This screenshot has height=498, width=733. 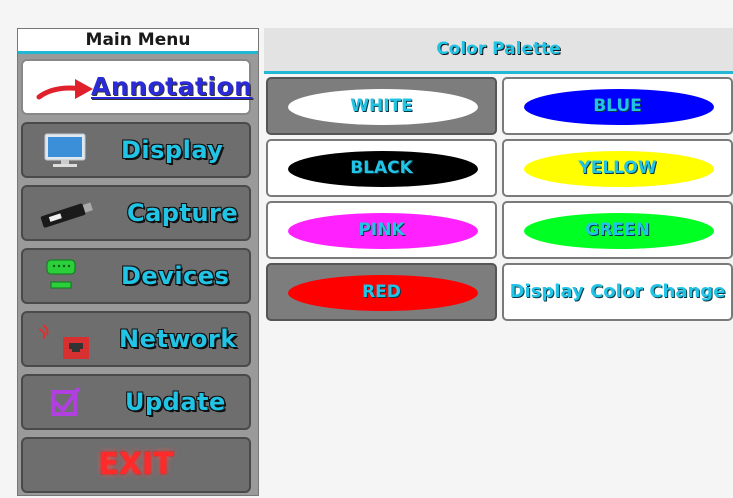 I want to click on color-label: BLACK, so click(x=381, y=168).